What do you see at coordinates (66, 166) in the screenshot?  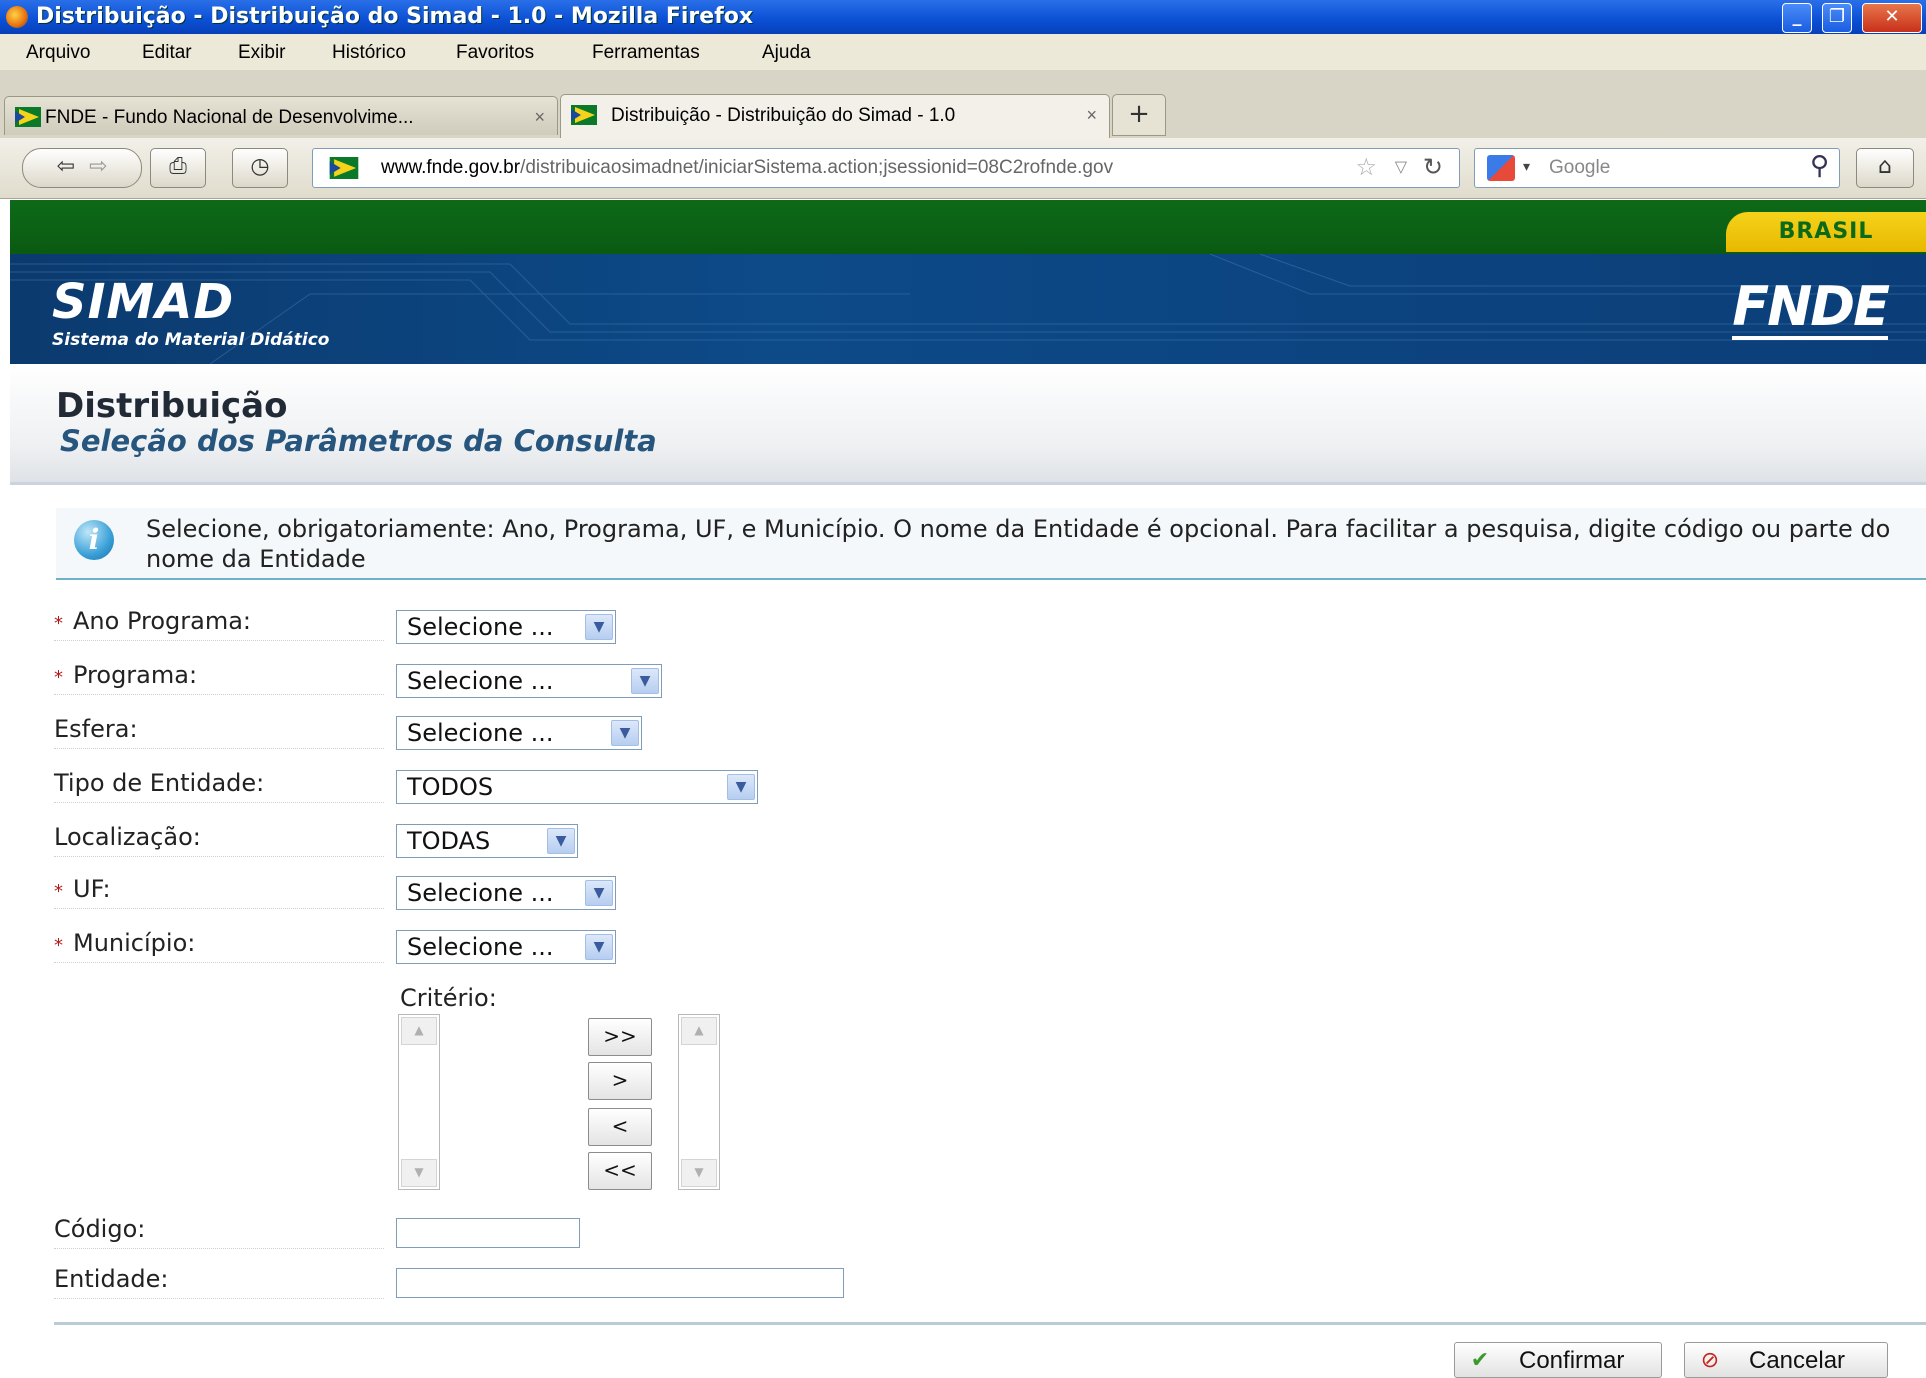 I see `back-arrow-icon: ⇦` at bounding box center [66, 166].